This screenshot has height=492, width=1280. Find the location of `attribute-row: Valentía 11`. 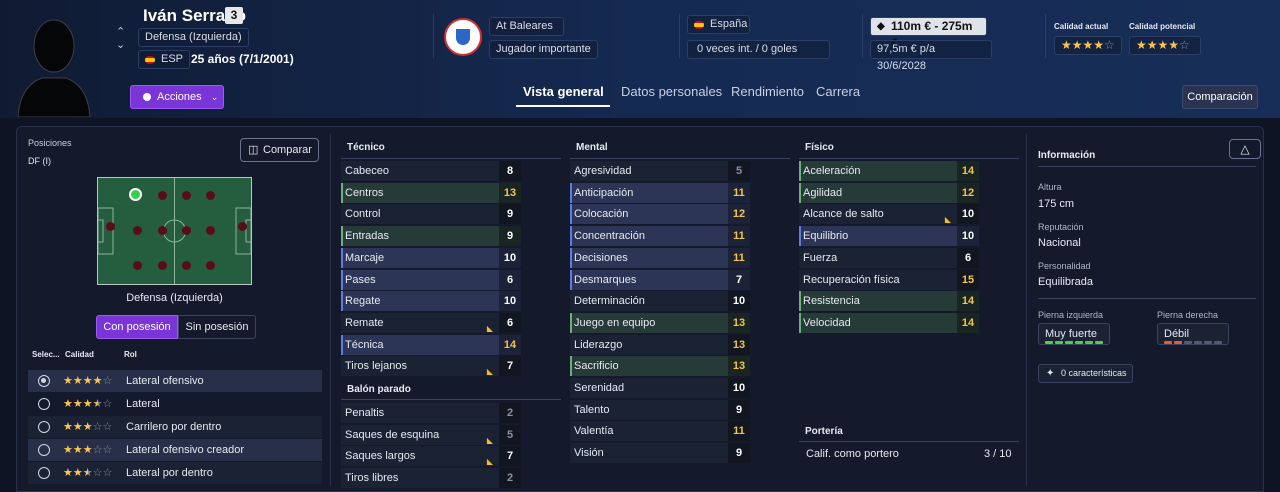

attribute-row: Valentía 11 is located at coordinates (660, 431).